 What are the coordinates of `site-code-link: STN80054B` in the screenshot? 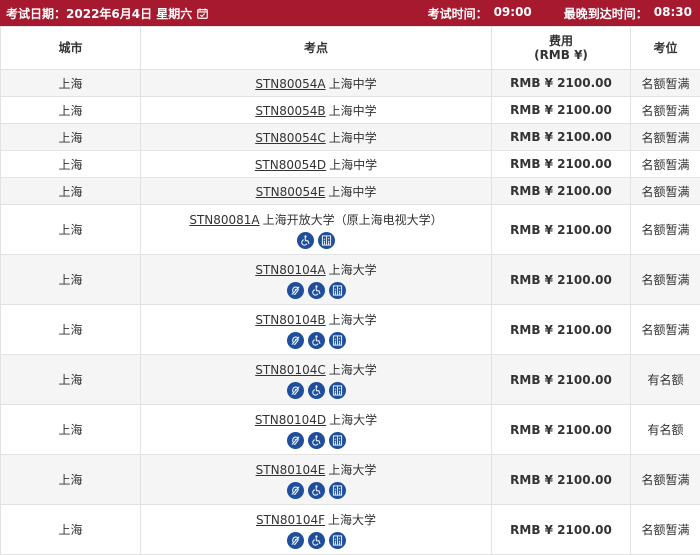 It's located at (290, 111).